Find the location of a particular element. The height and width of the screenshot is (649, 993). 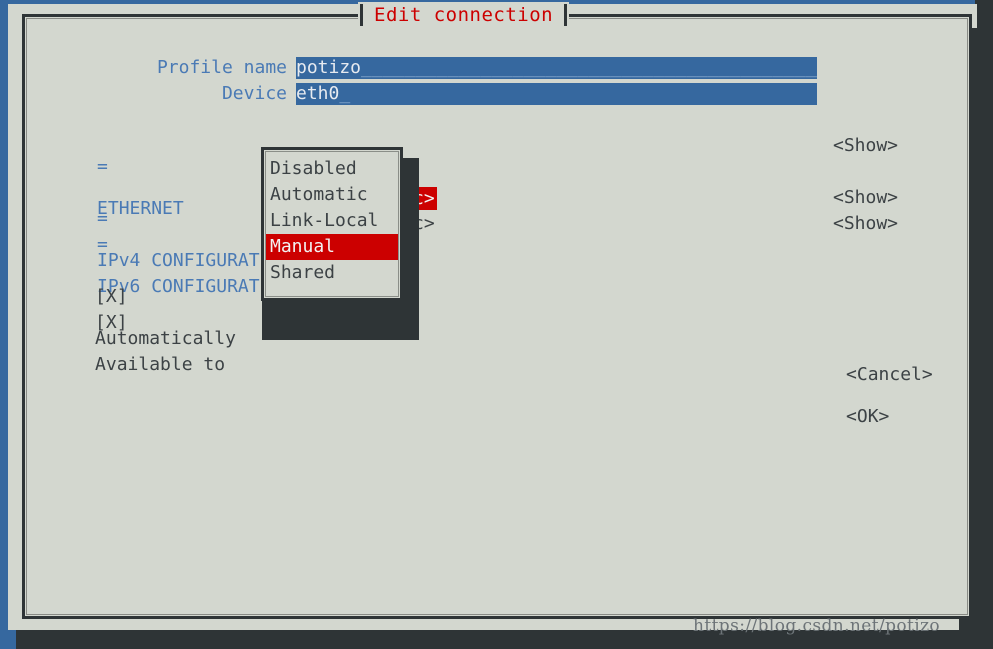

device-input: eth0 _ is located at coordinates (556, 94).